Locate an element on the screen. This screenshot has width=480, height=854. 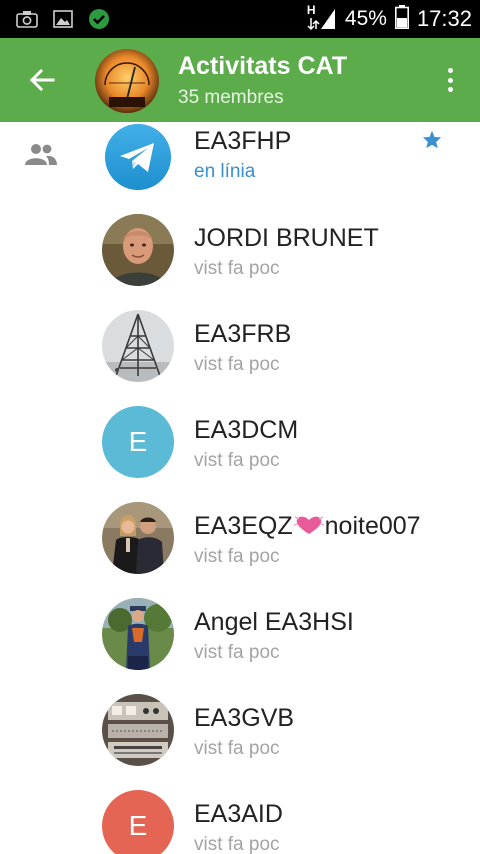
signal-icon: H is located at coordinates (322, 18).